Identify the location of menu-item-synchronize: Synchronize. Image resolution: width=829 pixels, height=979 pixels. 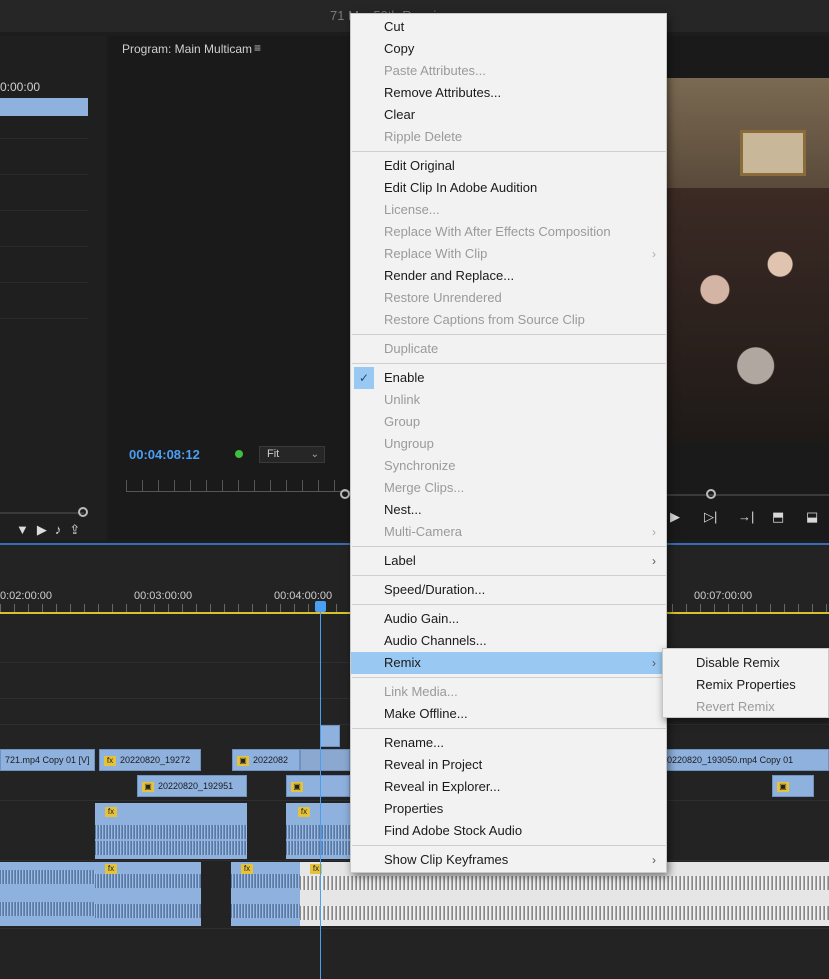
(420, 465).